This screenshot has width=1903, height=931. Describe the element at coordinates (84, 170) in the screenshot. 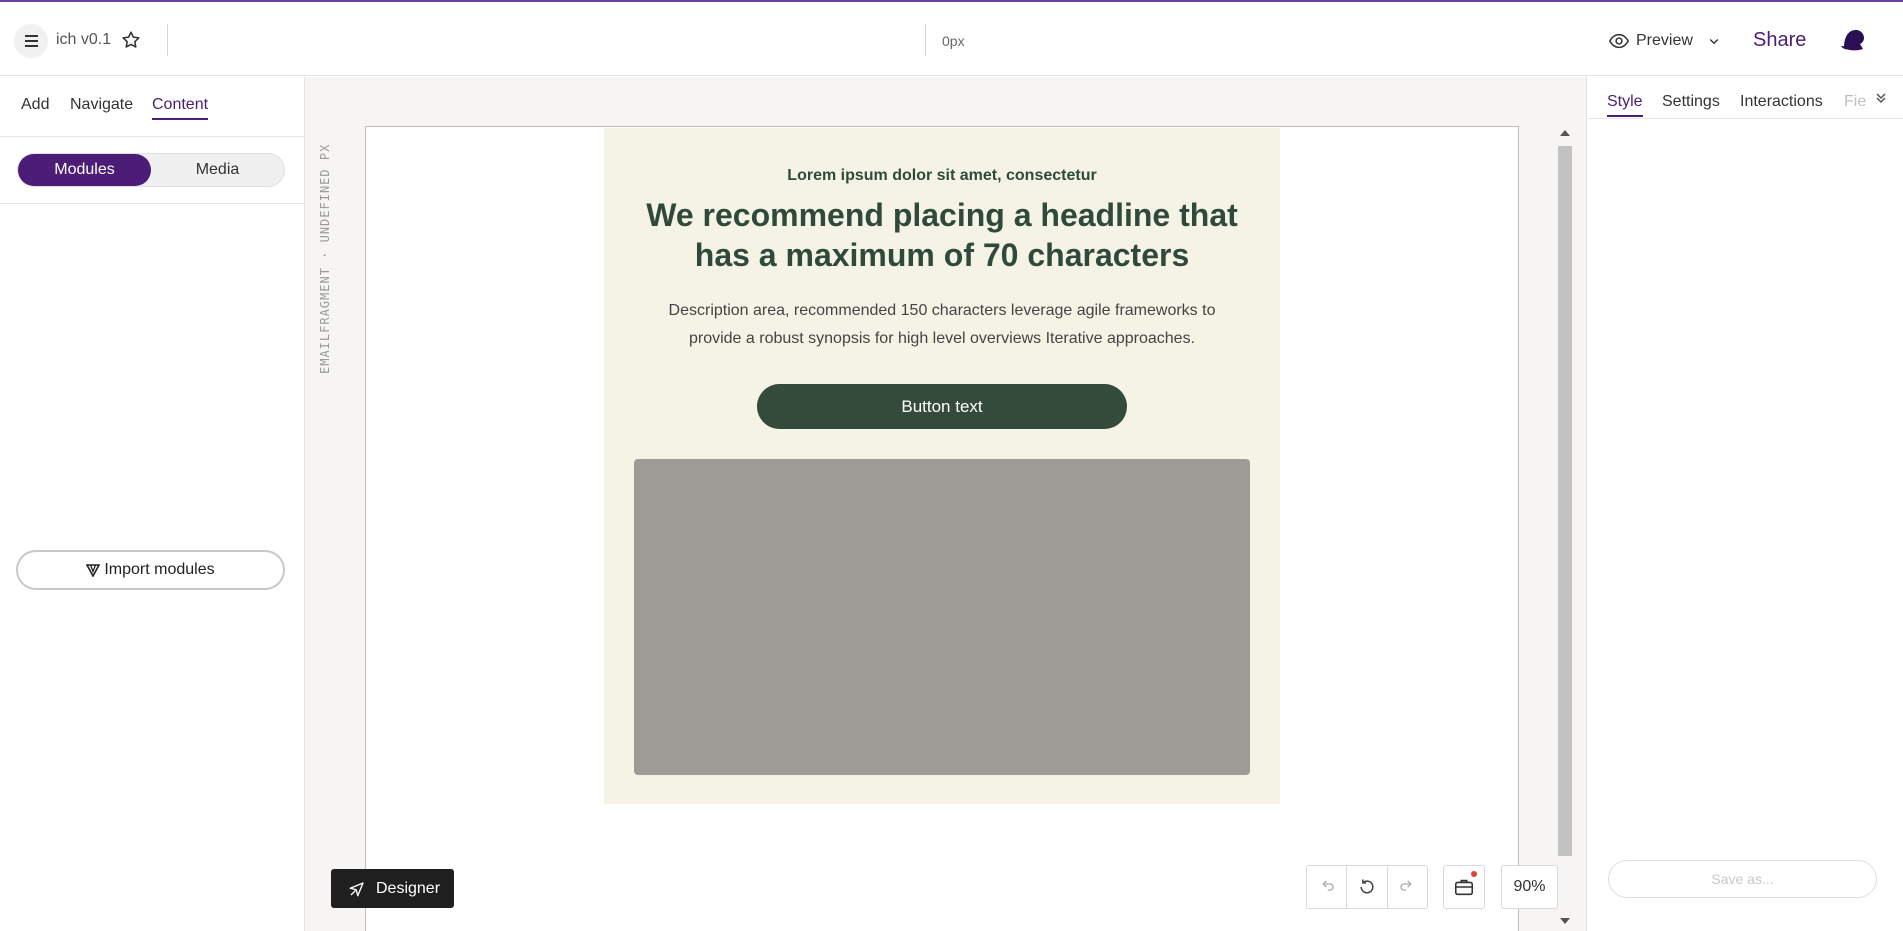

I see `segment-modules: Modules` at that location.